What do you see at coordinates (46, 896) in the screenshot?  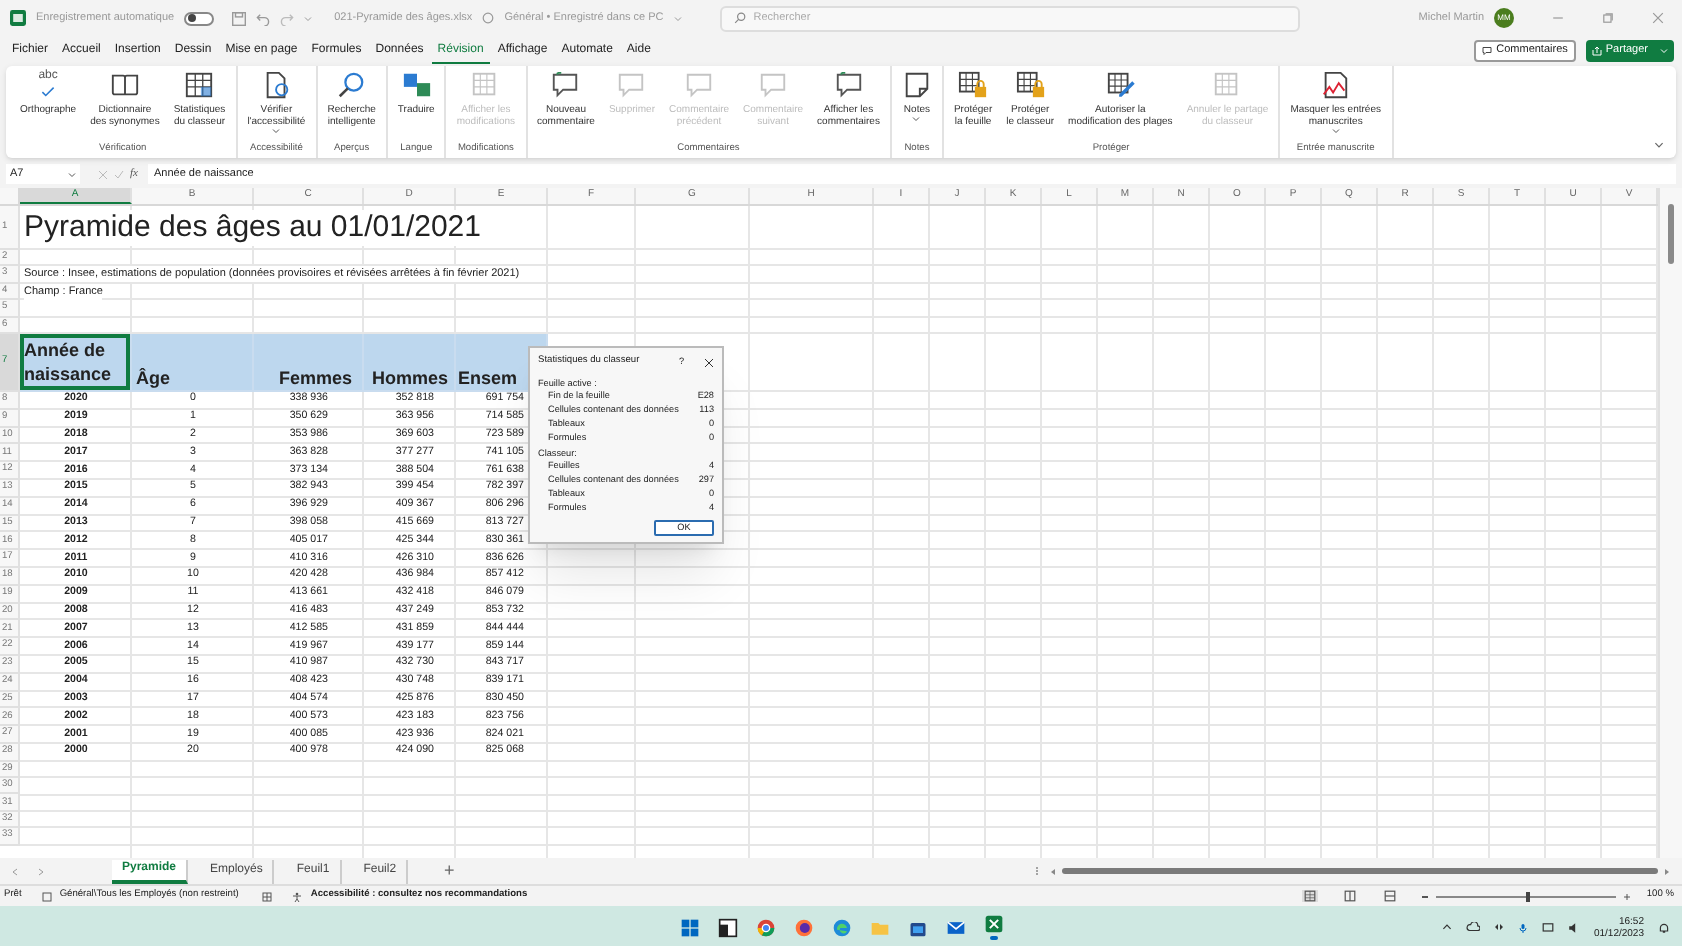 I see `label-icon` at bounding box center [46, 896].